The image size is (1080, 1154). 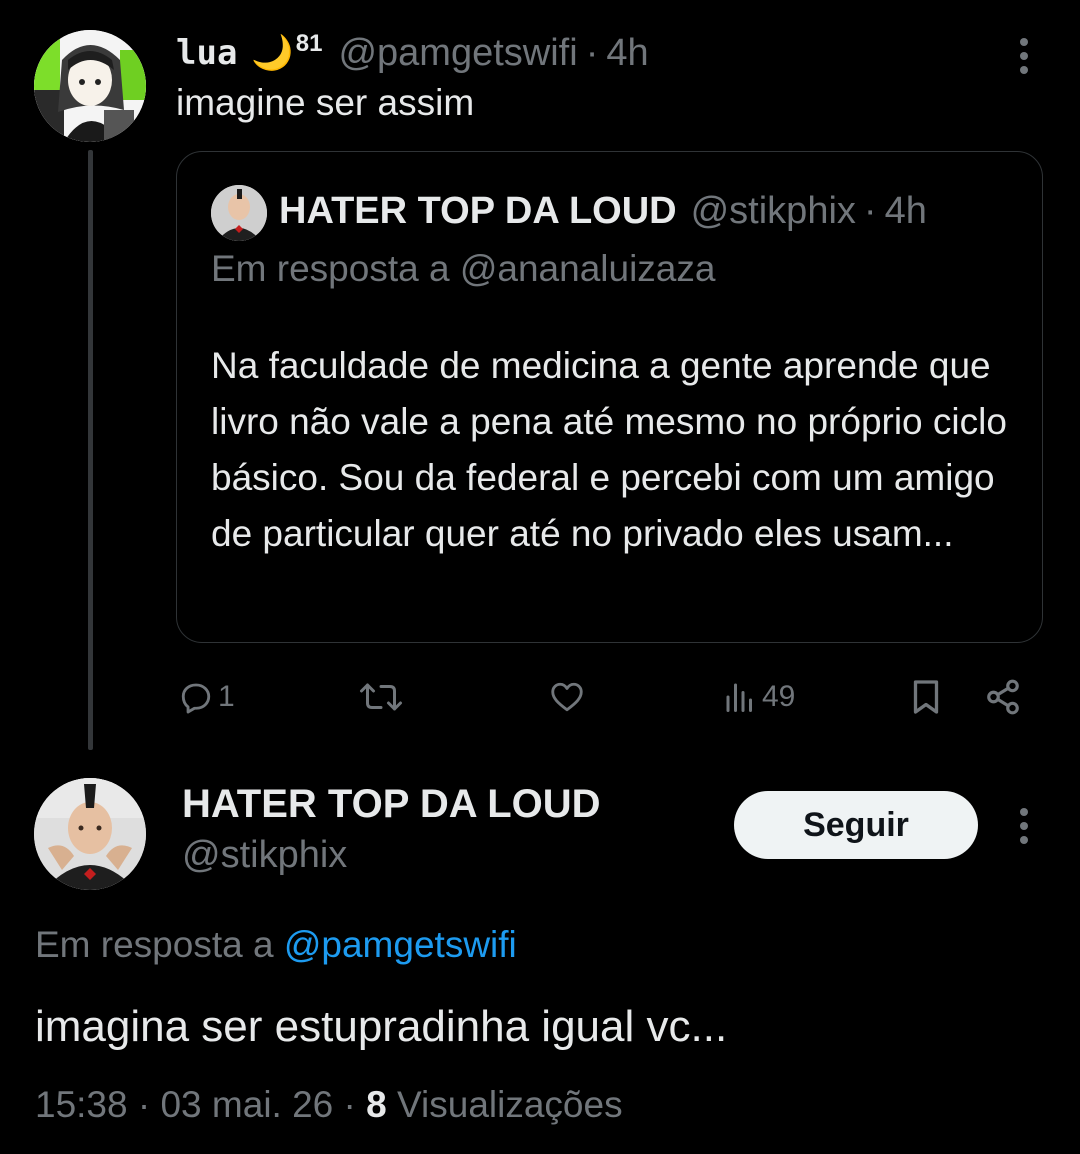 I want to click on user-handle: @pamgetswifi, so click(x=457, y=53).